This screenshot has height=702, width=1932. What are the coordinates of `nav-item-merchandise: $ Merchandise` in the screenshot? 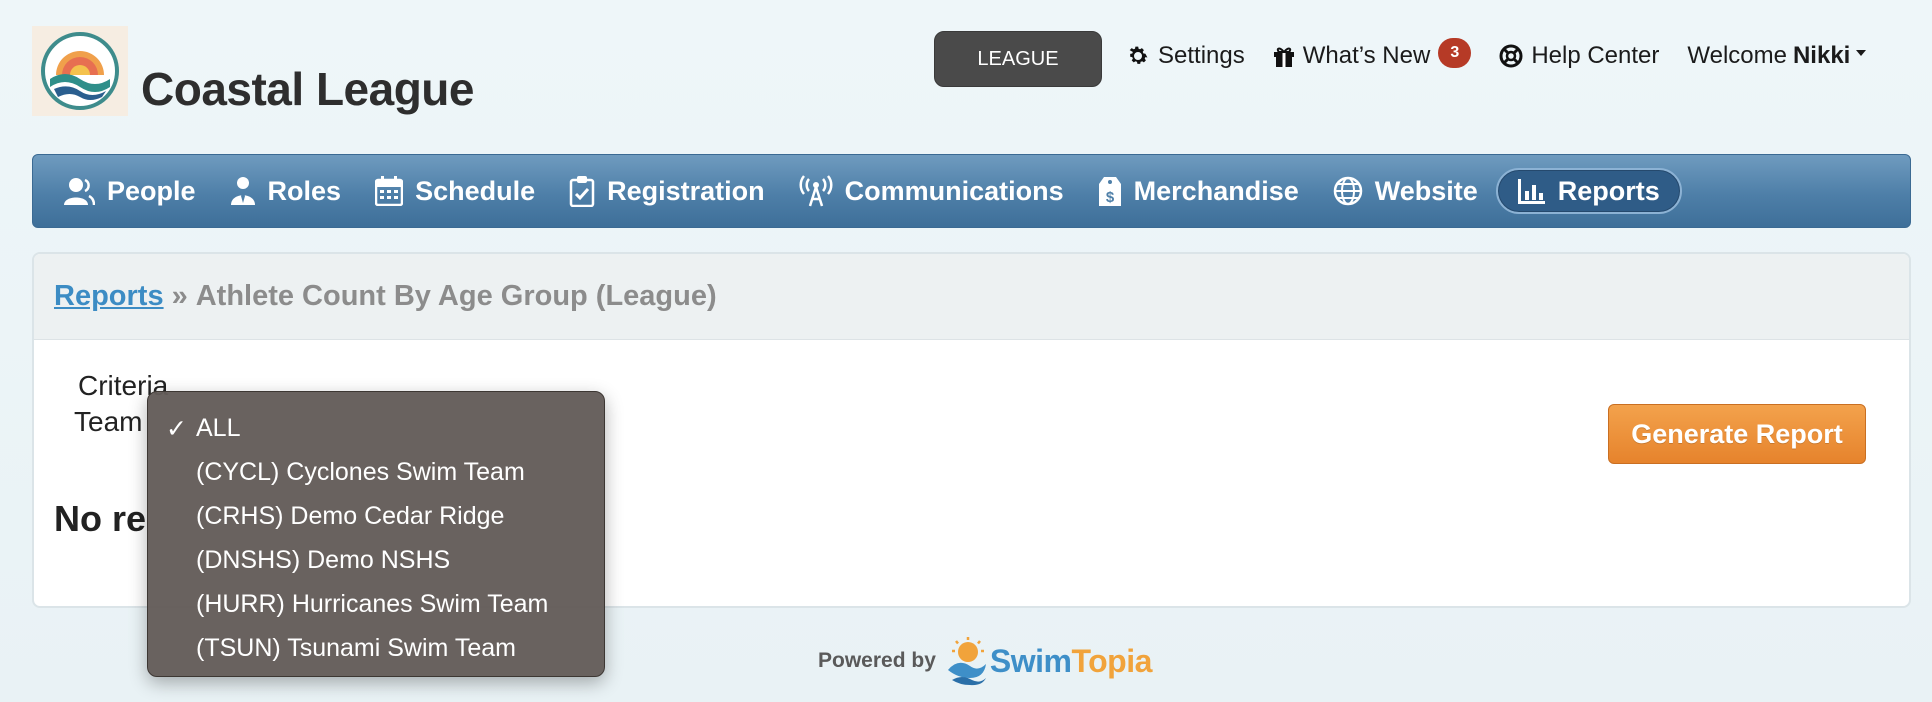 It's located at (1198, 191).